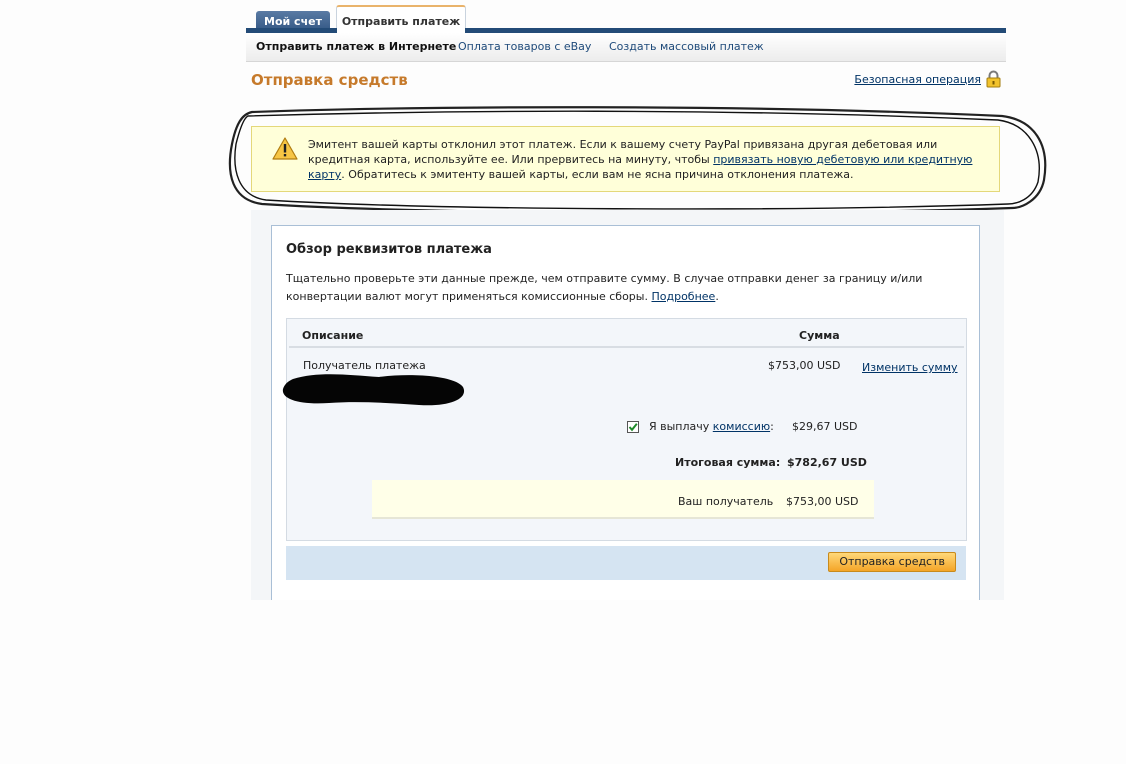 The width and height of the screenshot is (1126, 764). Describe the element at coordinates (917, 79) in the screenshot. I see `secure-transaction-link: Безопасная операция` at that location.